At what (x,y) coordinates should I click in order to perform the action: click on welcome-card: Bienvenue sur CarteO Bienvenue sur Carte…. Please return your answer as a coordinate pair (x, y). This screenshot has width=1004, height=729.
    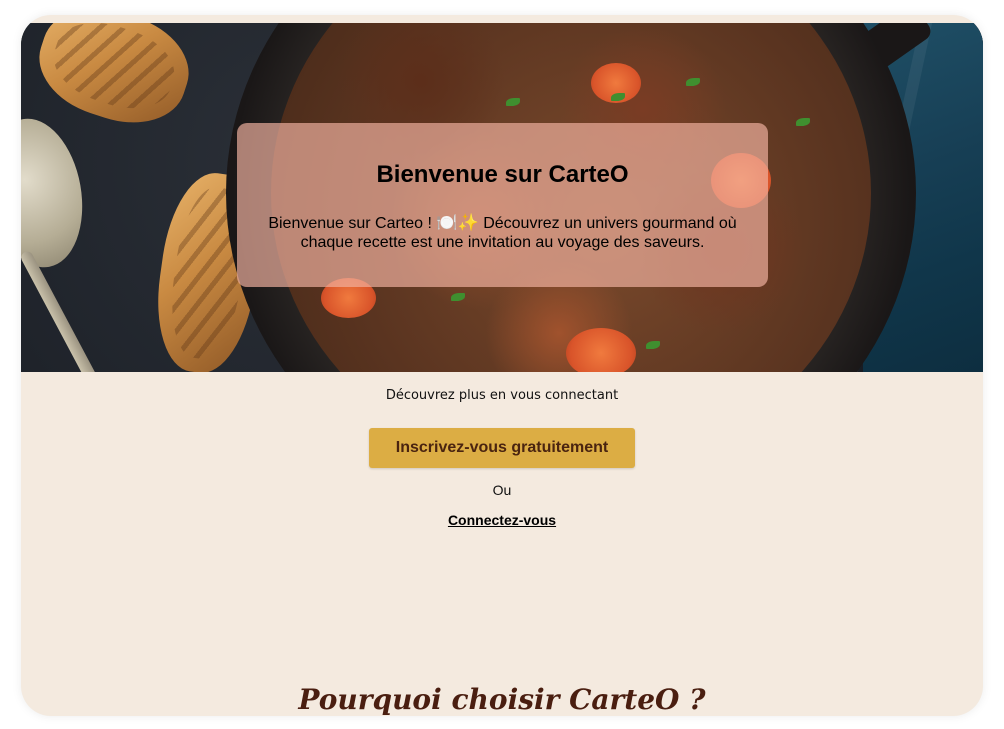
    Looking at the image, I should click on (502, 205).